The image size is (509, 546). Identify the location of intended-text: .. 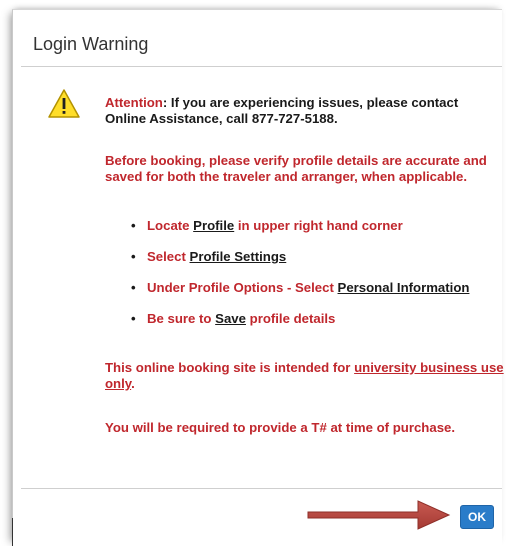
(133, 383).